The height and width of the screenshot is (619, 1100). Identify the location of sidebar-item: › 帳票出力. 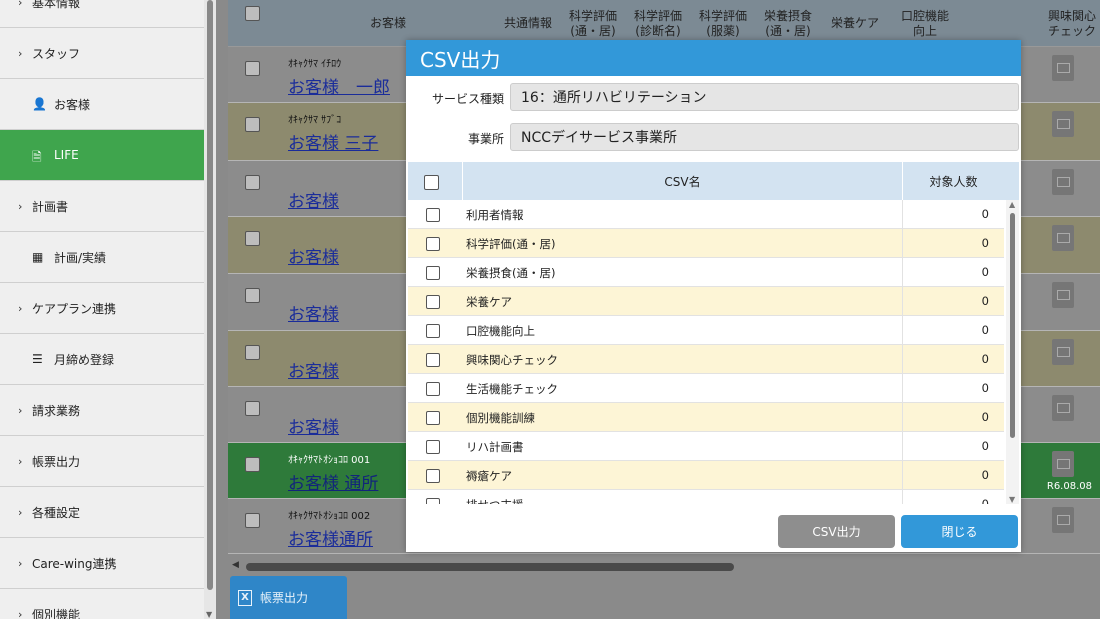
(102, 461).